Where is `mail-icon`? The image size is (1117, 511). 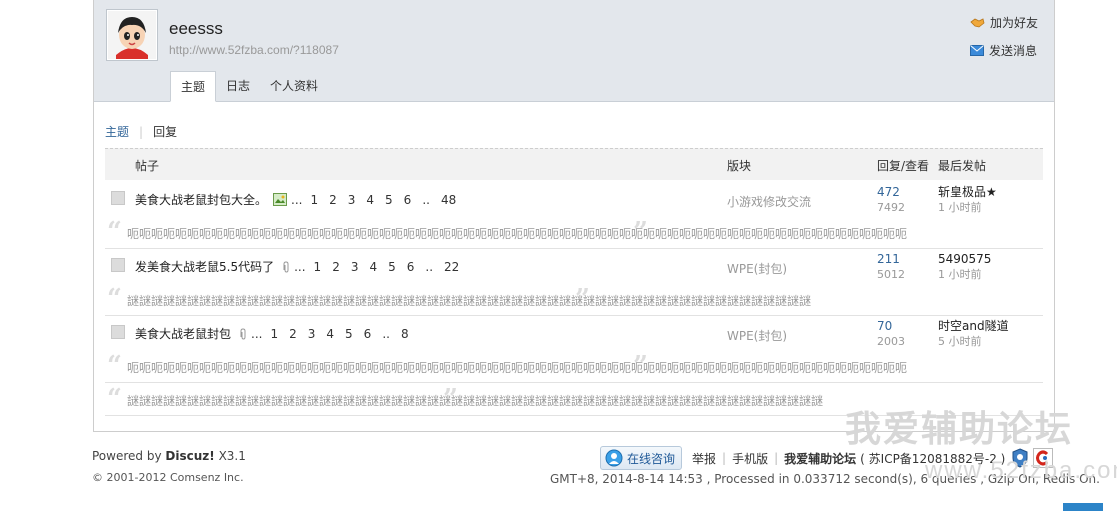
mail-icon is located at coordinates (976, 50).